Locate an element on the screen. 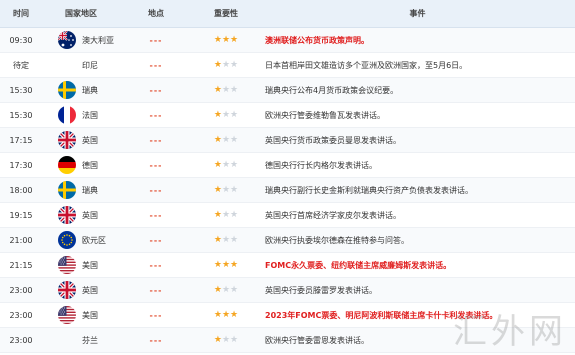 Image resolution: width=575 pixels, height=355 pixels. table-row: 18:00 瑞典 --- ★ ★ ★ 瑞典央行副行长史金斯利就瑞典央行资产负债表发表讲话。 is located at coordinates (287, 190).